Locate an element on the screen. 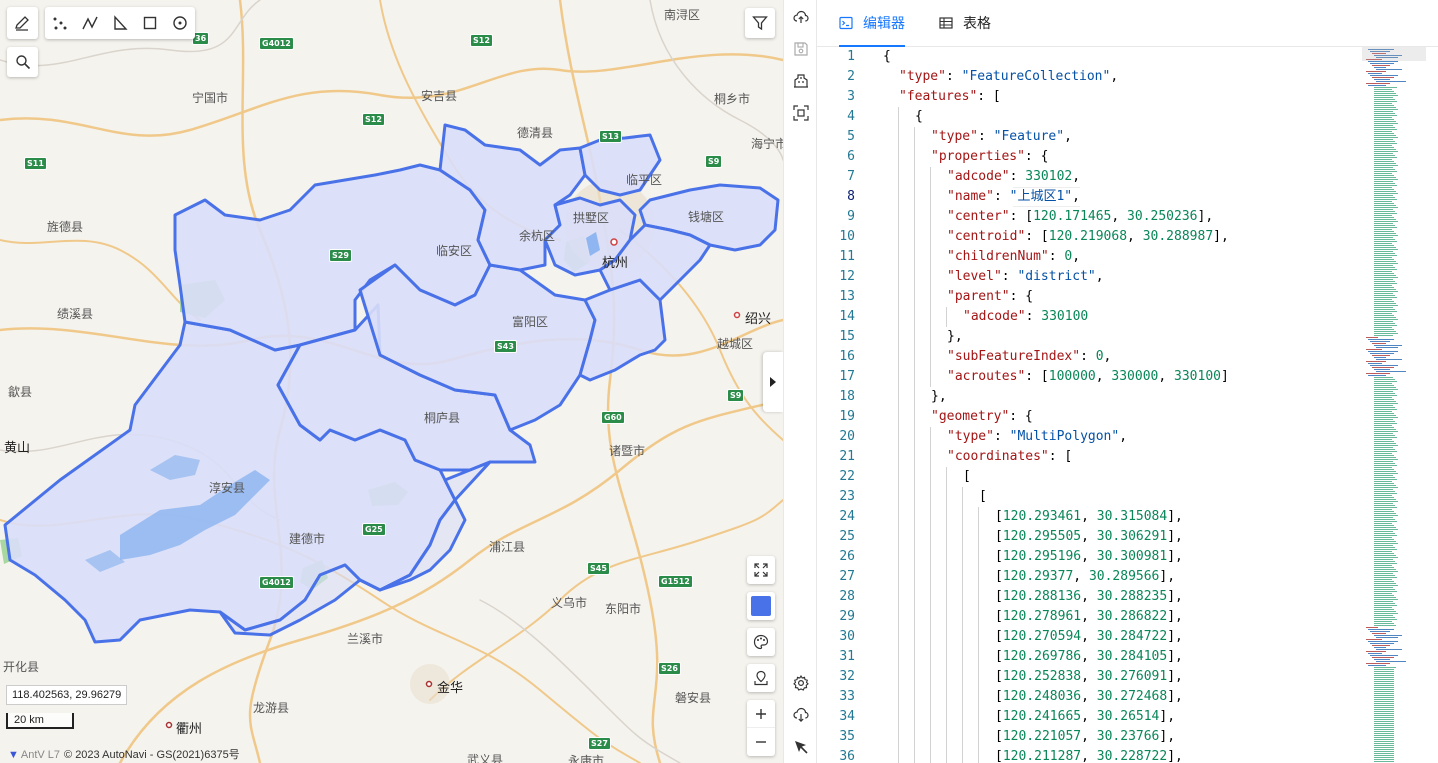  line-number: 33 is located at coordinates (836, 697).